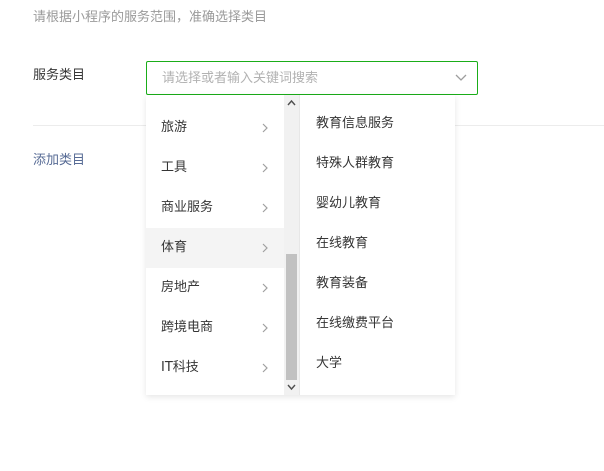 This screenshot has width=604, height=471. Describe the element at coordinates (215, 328) in the screenshot. I see `primary-category-item: 跨境电商` at that location.